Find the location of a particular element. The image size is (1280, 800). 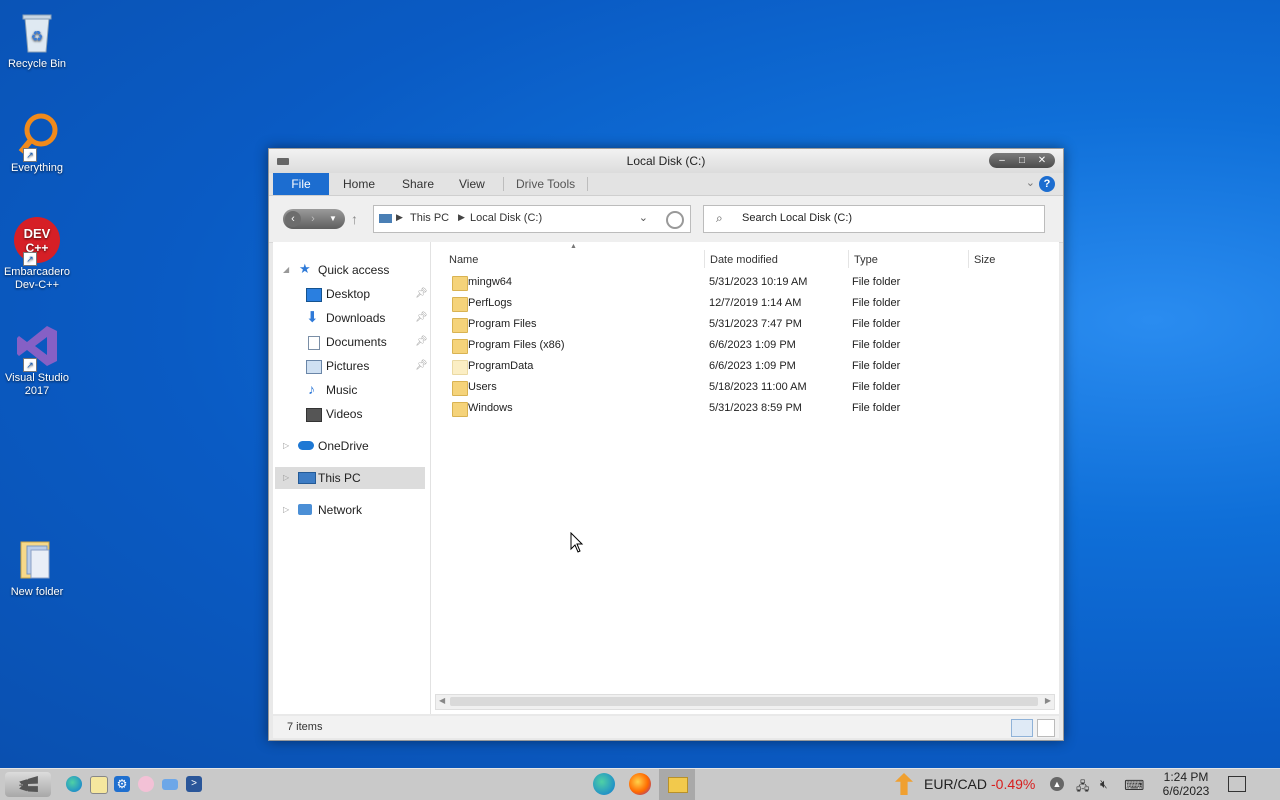

details-view-icon is located at coordinates (1022, 728).